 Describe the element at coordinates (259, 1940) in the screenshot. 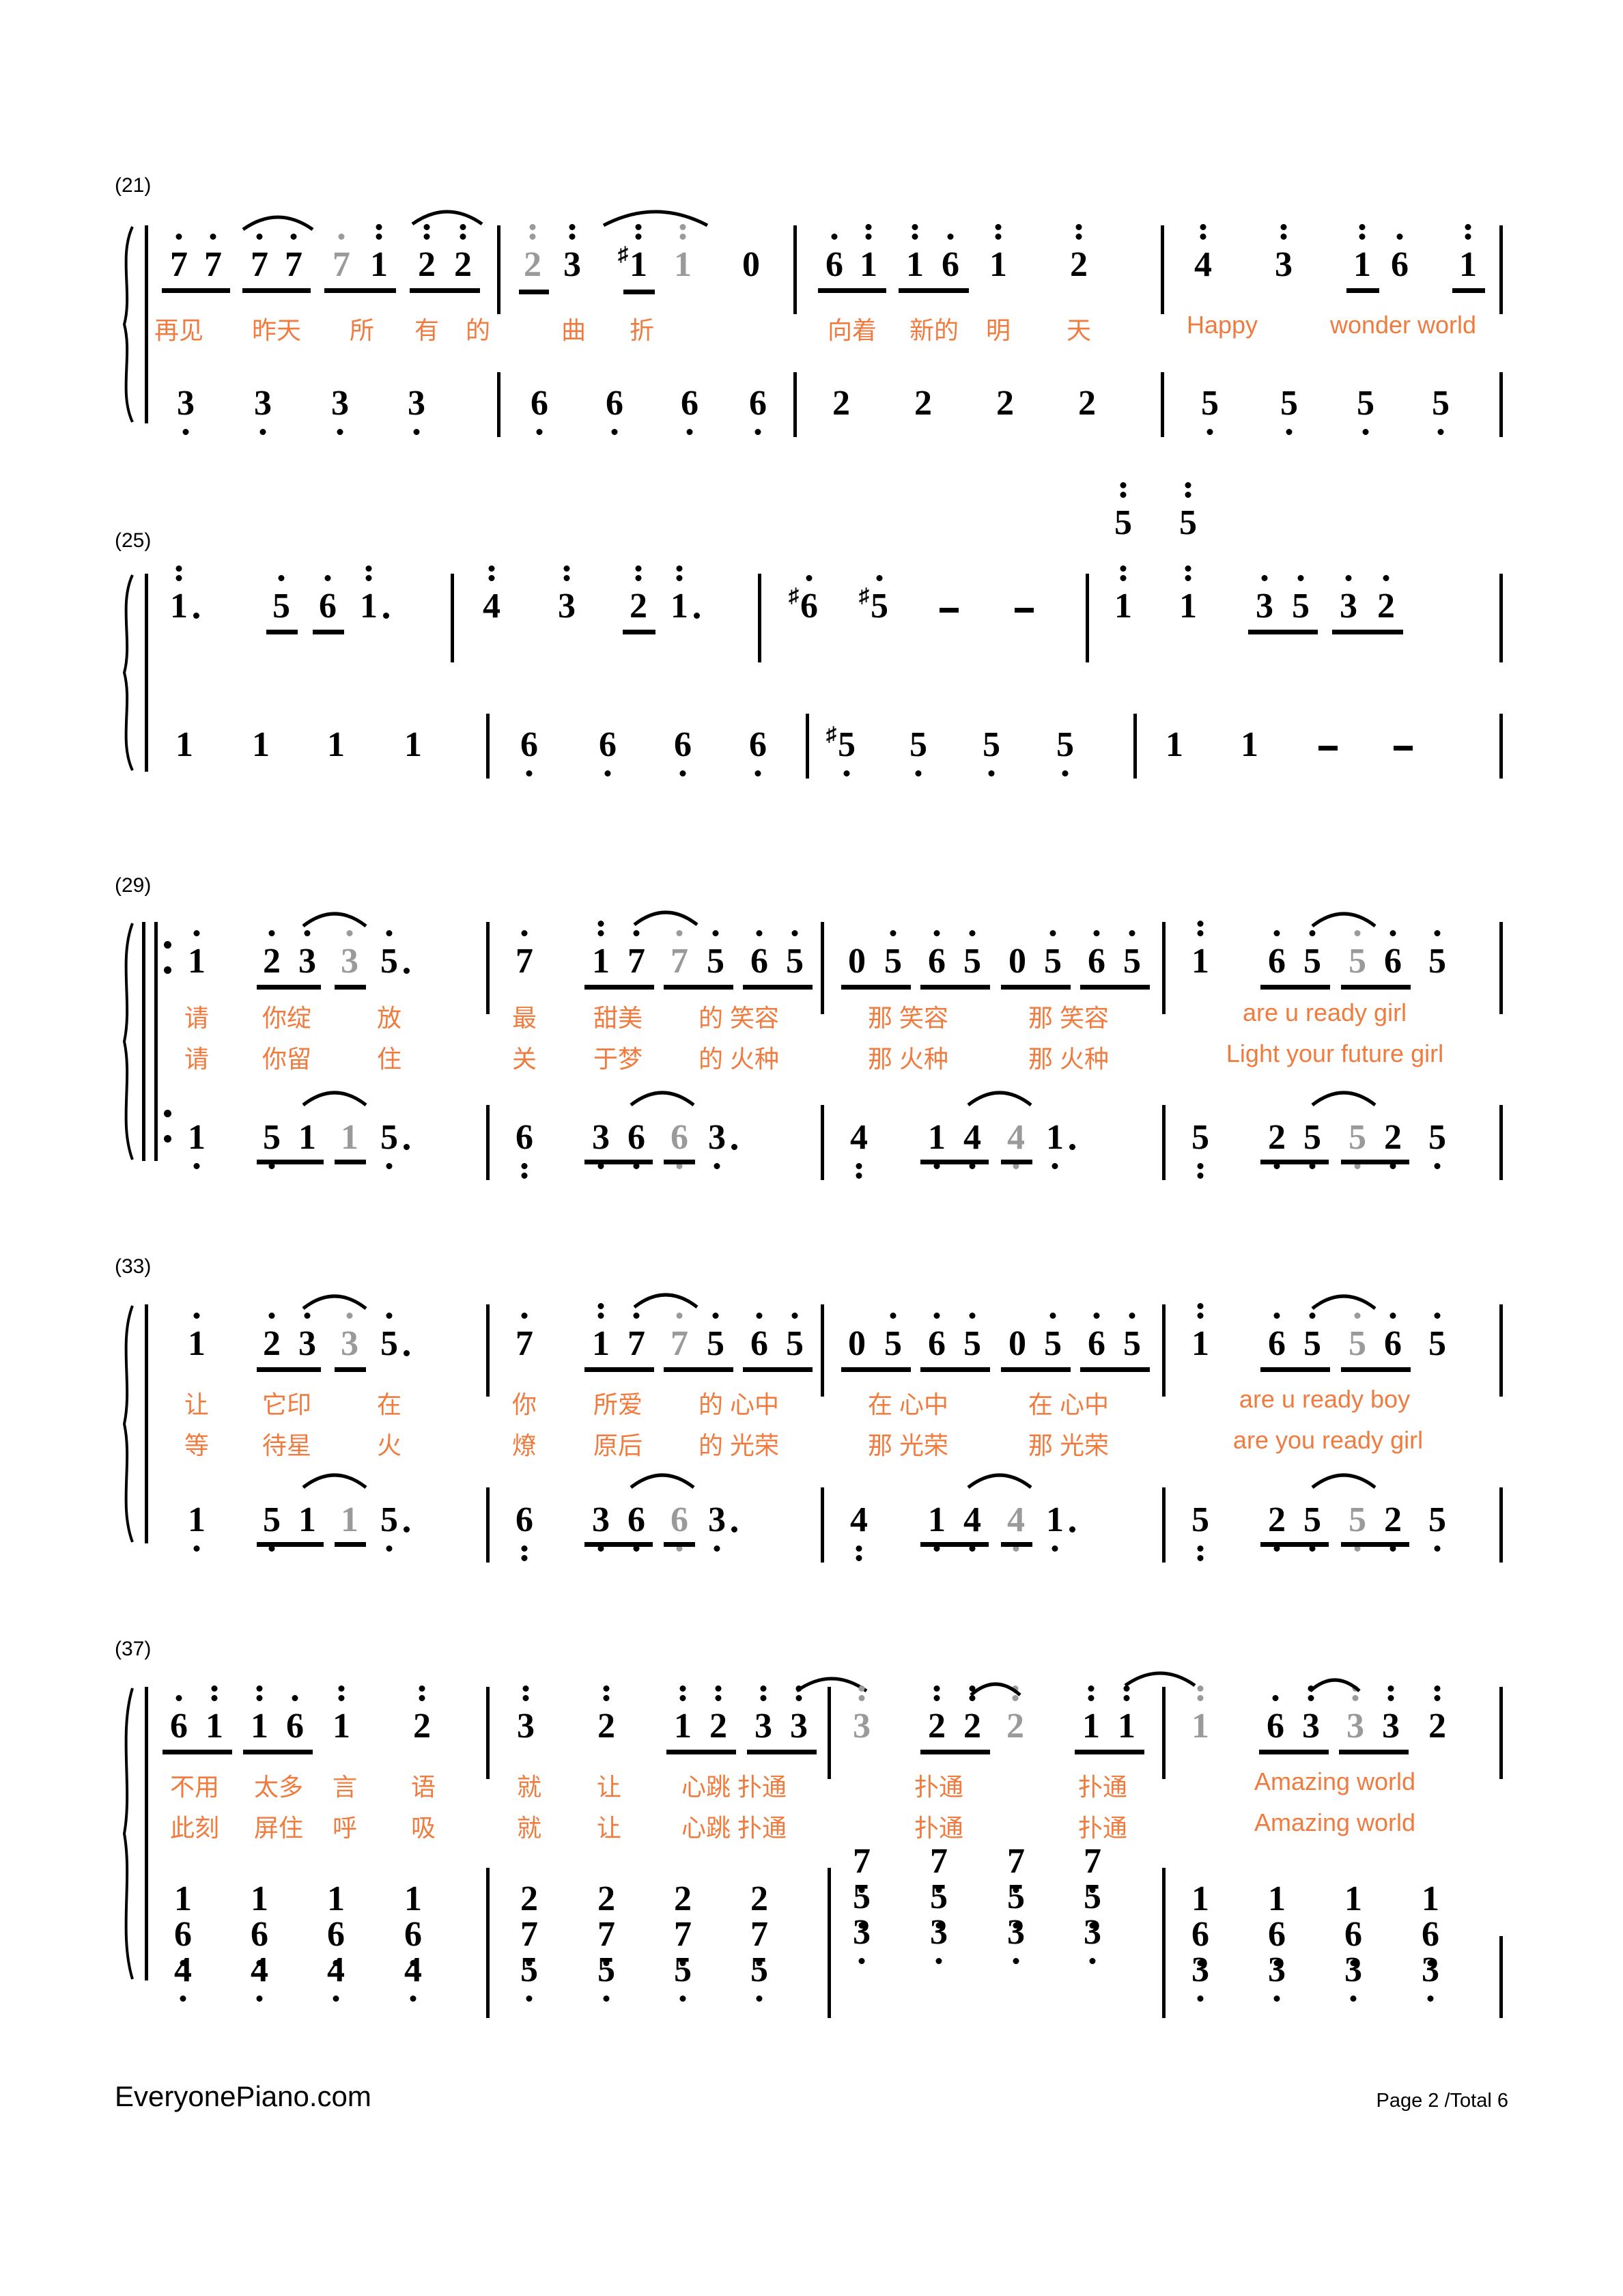

I see `bass-chord: 1 6 4` at that location.